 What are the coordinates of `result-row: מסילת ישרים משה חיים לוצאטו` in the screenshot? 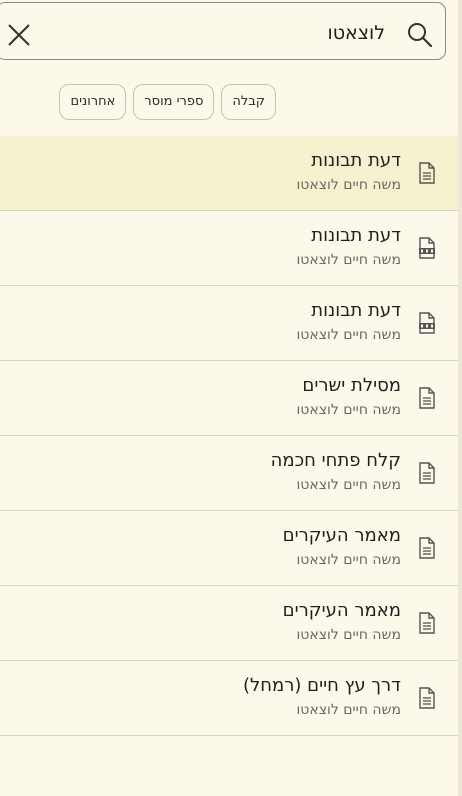 It's located at (229, 398).